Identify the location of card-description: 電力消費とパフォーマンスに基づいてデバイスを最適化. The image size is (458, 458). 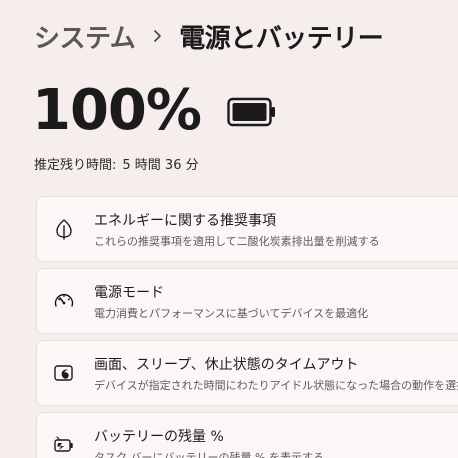
(231, 313).